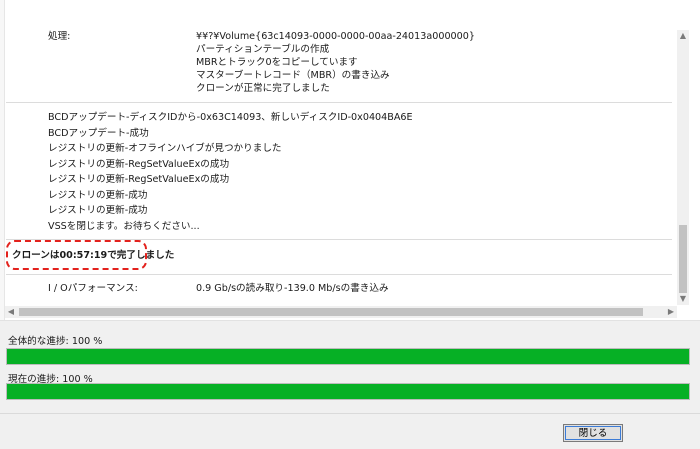 This screenshot has width=700, height=449. I want to click on completion-highlight-callout, so click(76, 255).